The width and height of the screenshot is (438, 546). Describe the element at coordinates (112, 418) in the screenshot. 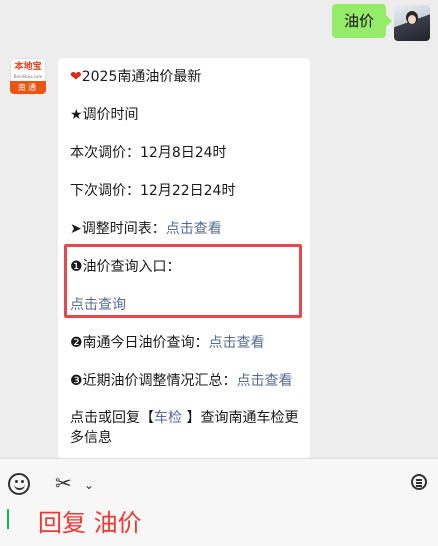

I see `reply-prefix: 点击或回复【` at that location.